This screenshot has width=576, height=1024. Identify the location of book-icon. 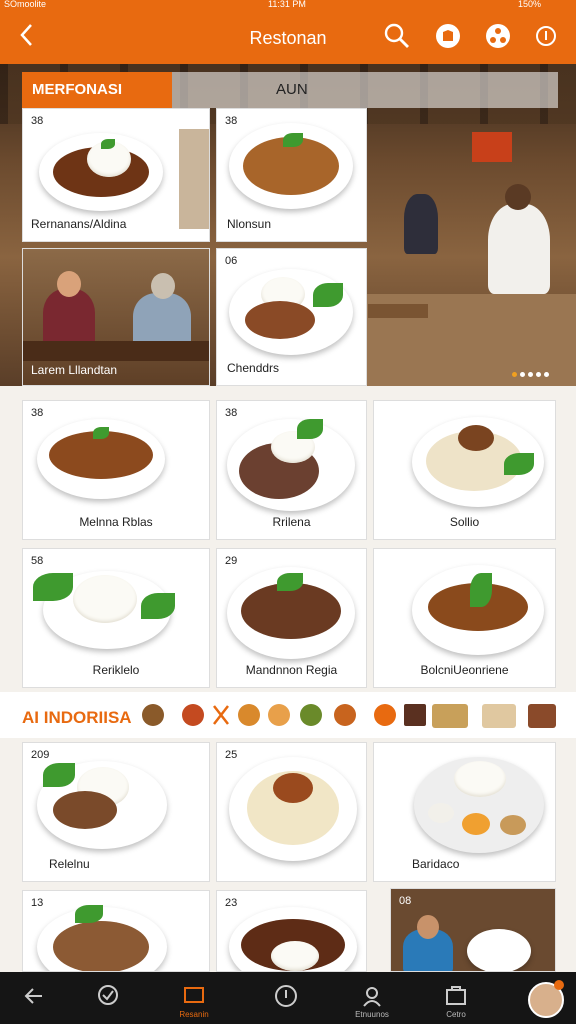
(194, 995).